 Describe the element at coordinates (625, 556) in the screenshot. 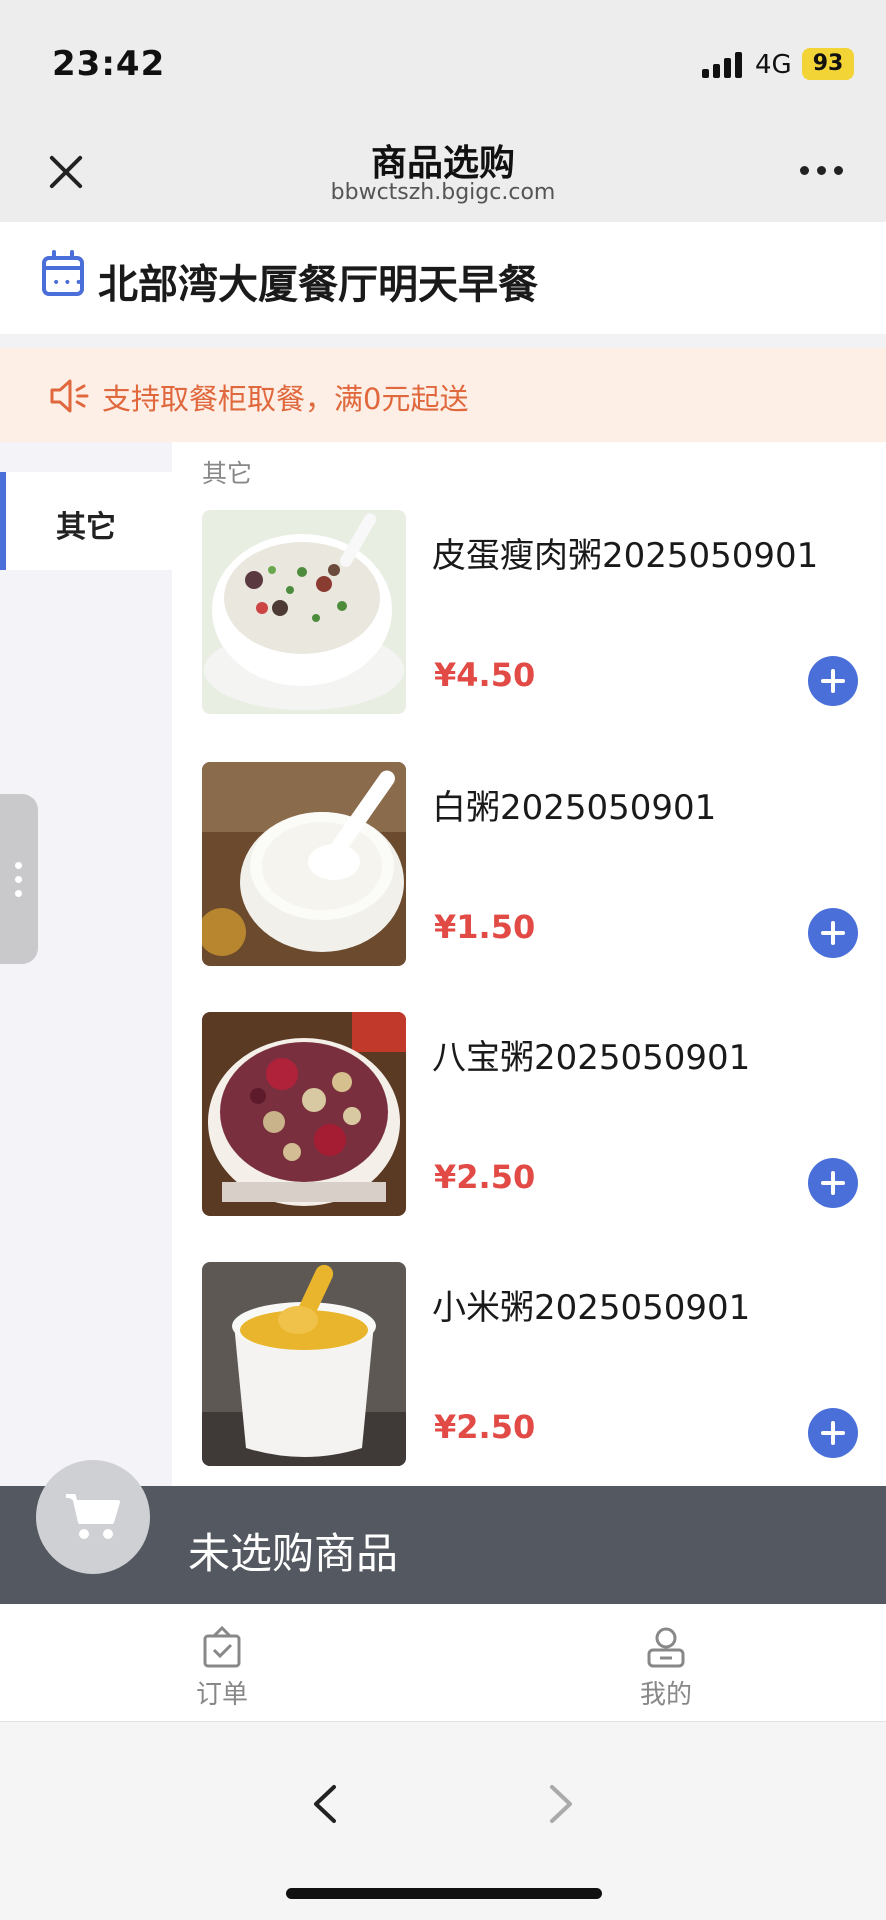

I see `product-name: 皮蛋瘦肉粥2025050901` at that location.